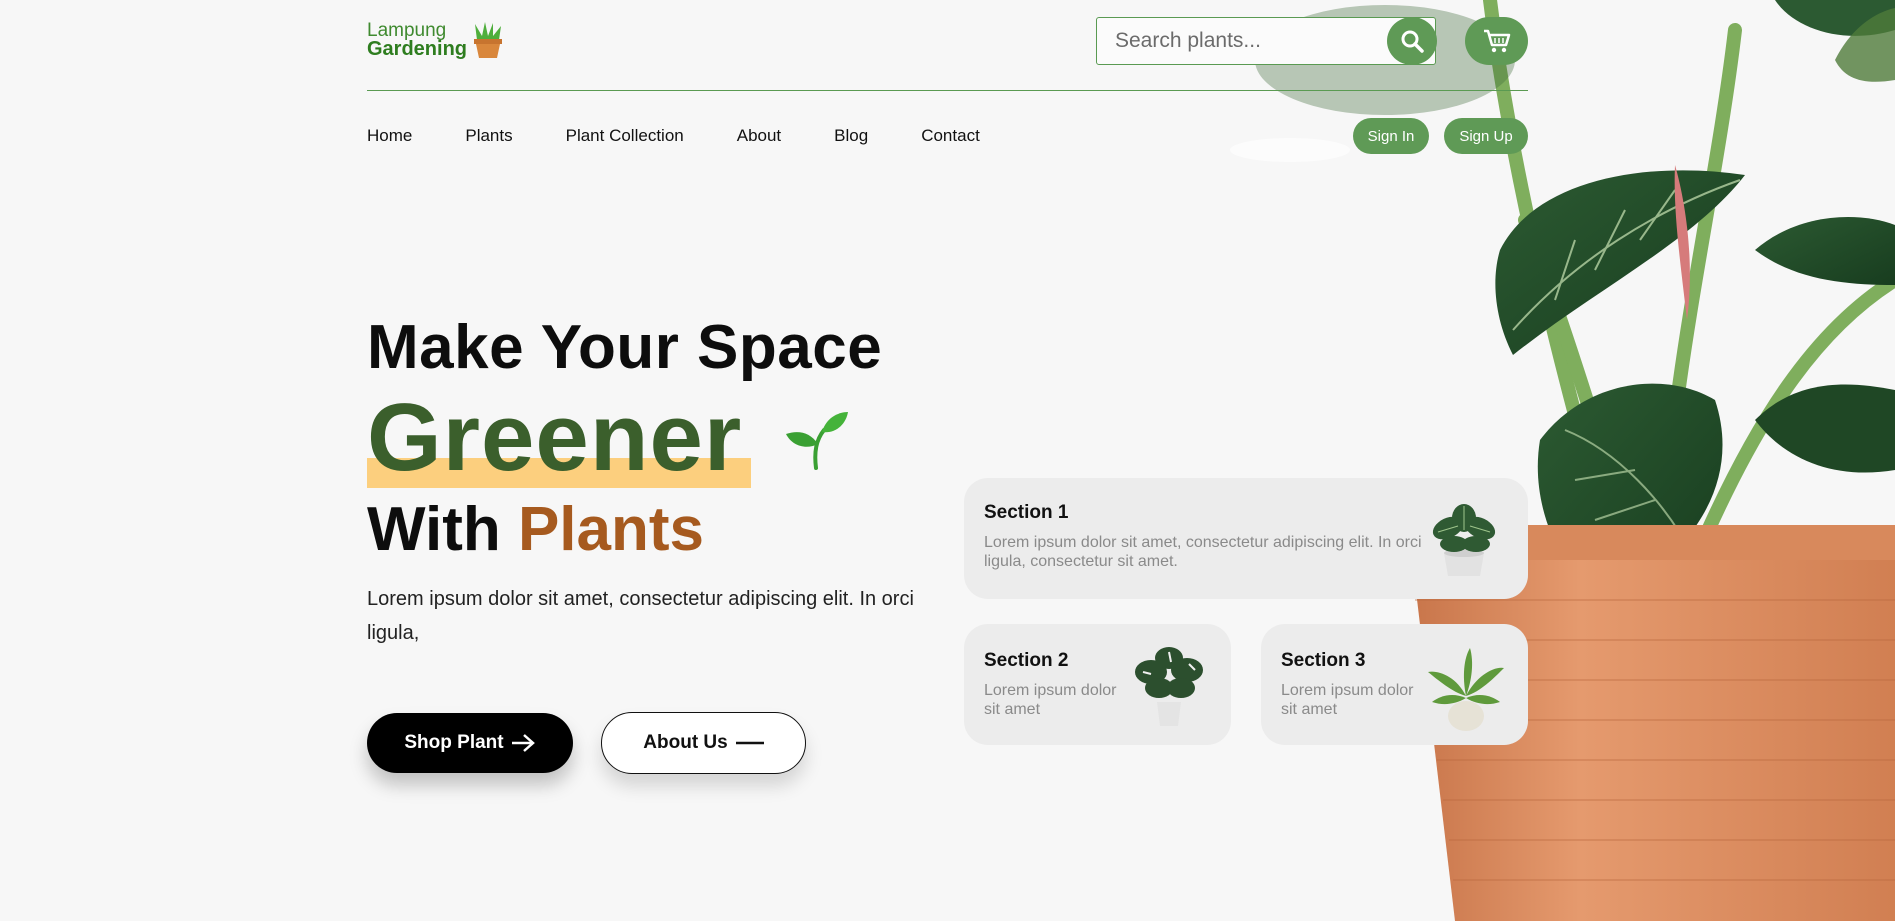  I want to click on section-title: Section 3, so click(1323, 660).